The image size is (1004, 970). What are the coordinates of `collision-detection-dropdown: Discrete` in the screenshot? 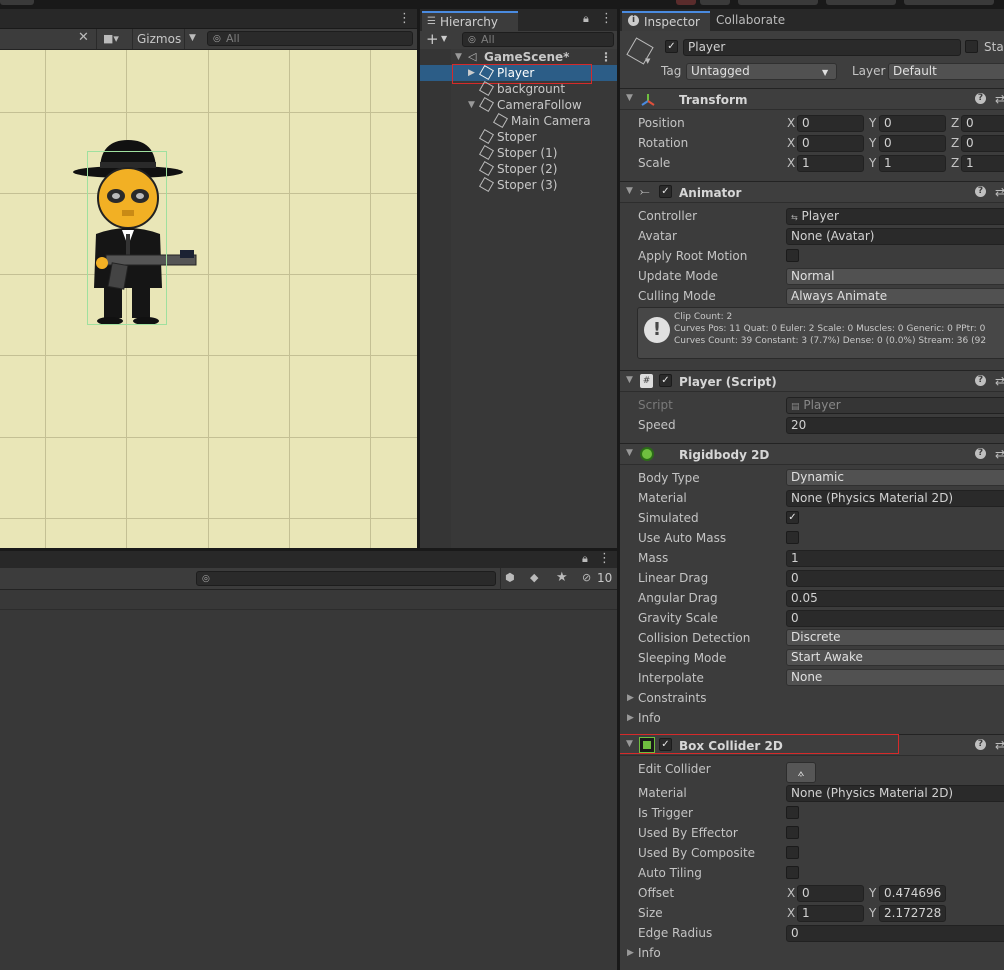 It's located at (895, 637).